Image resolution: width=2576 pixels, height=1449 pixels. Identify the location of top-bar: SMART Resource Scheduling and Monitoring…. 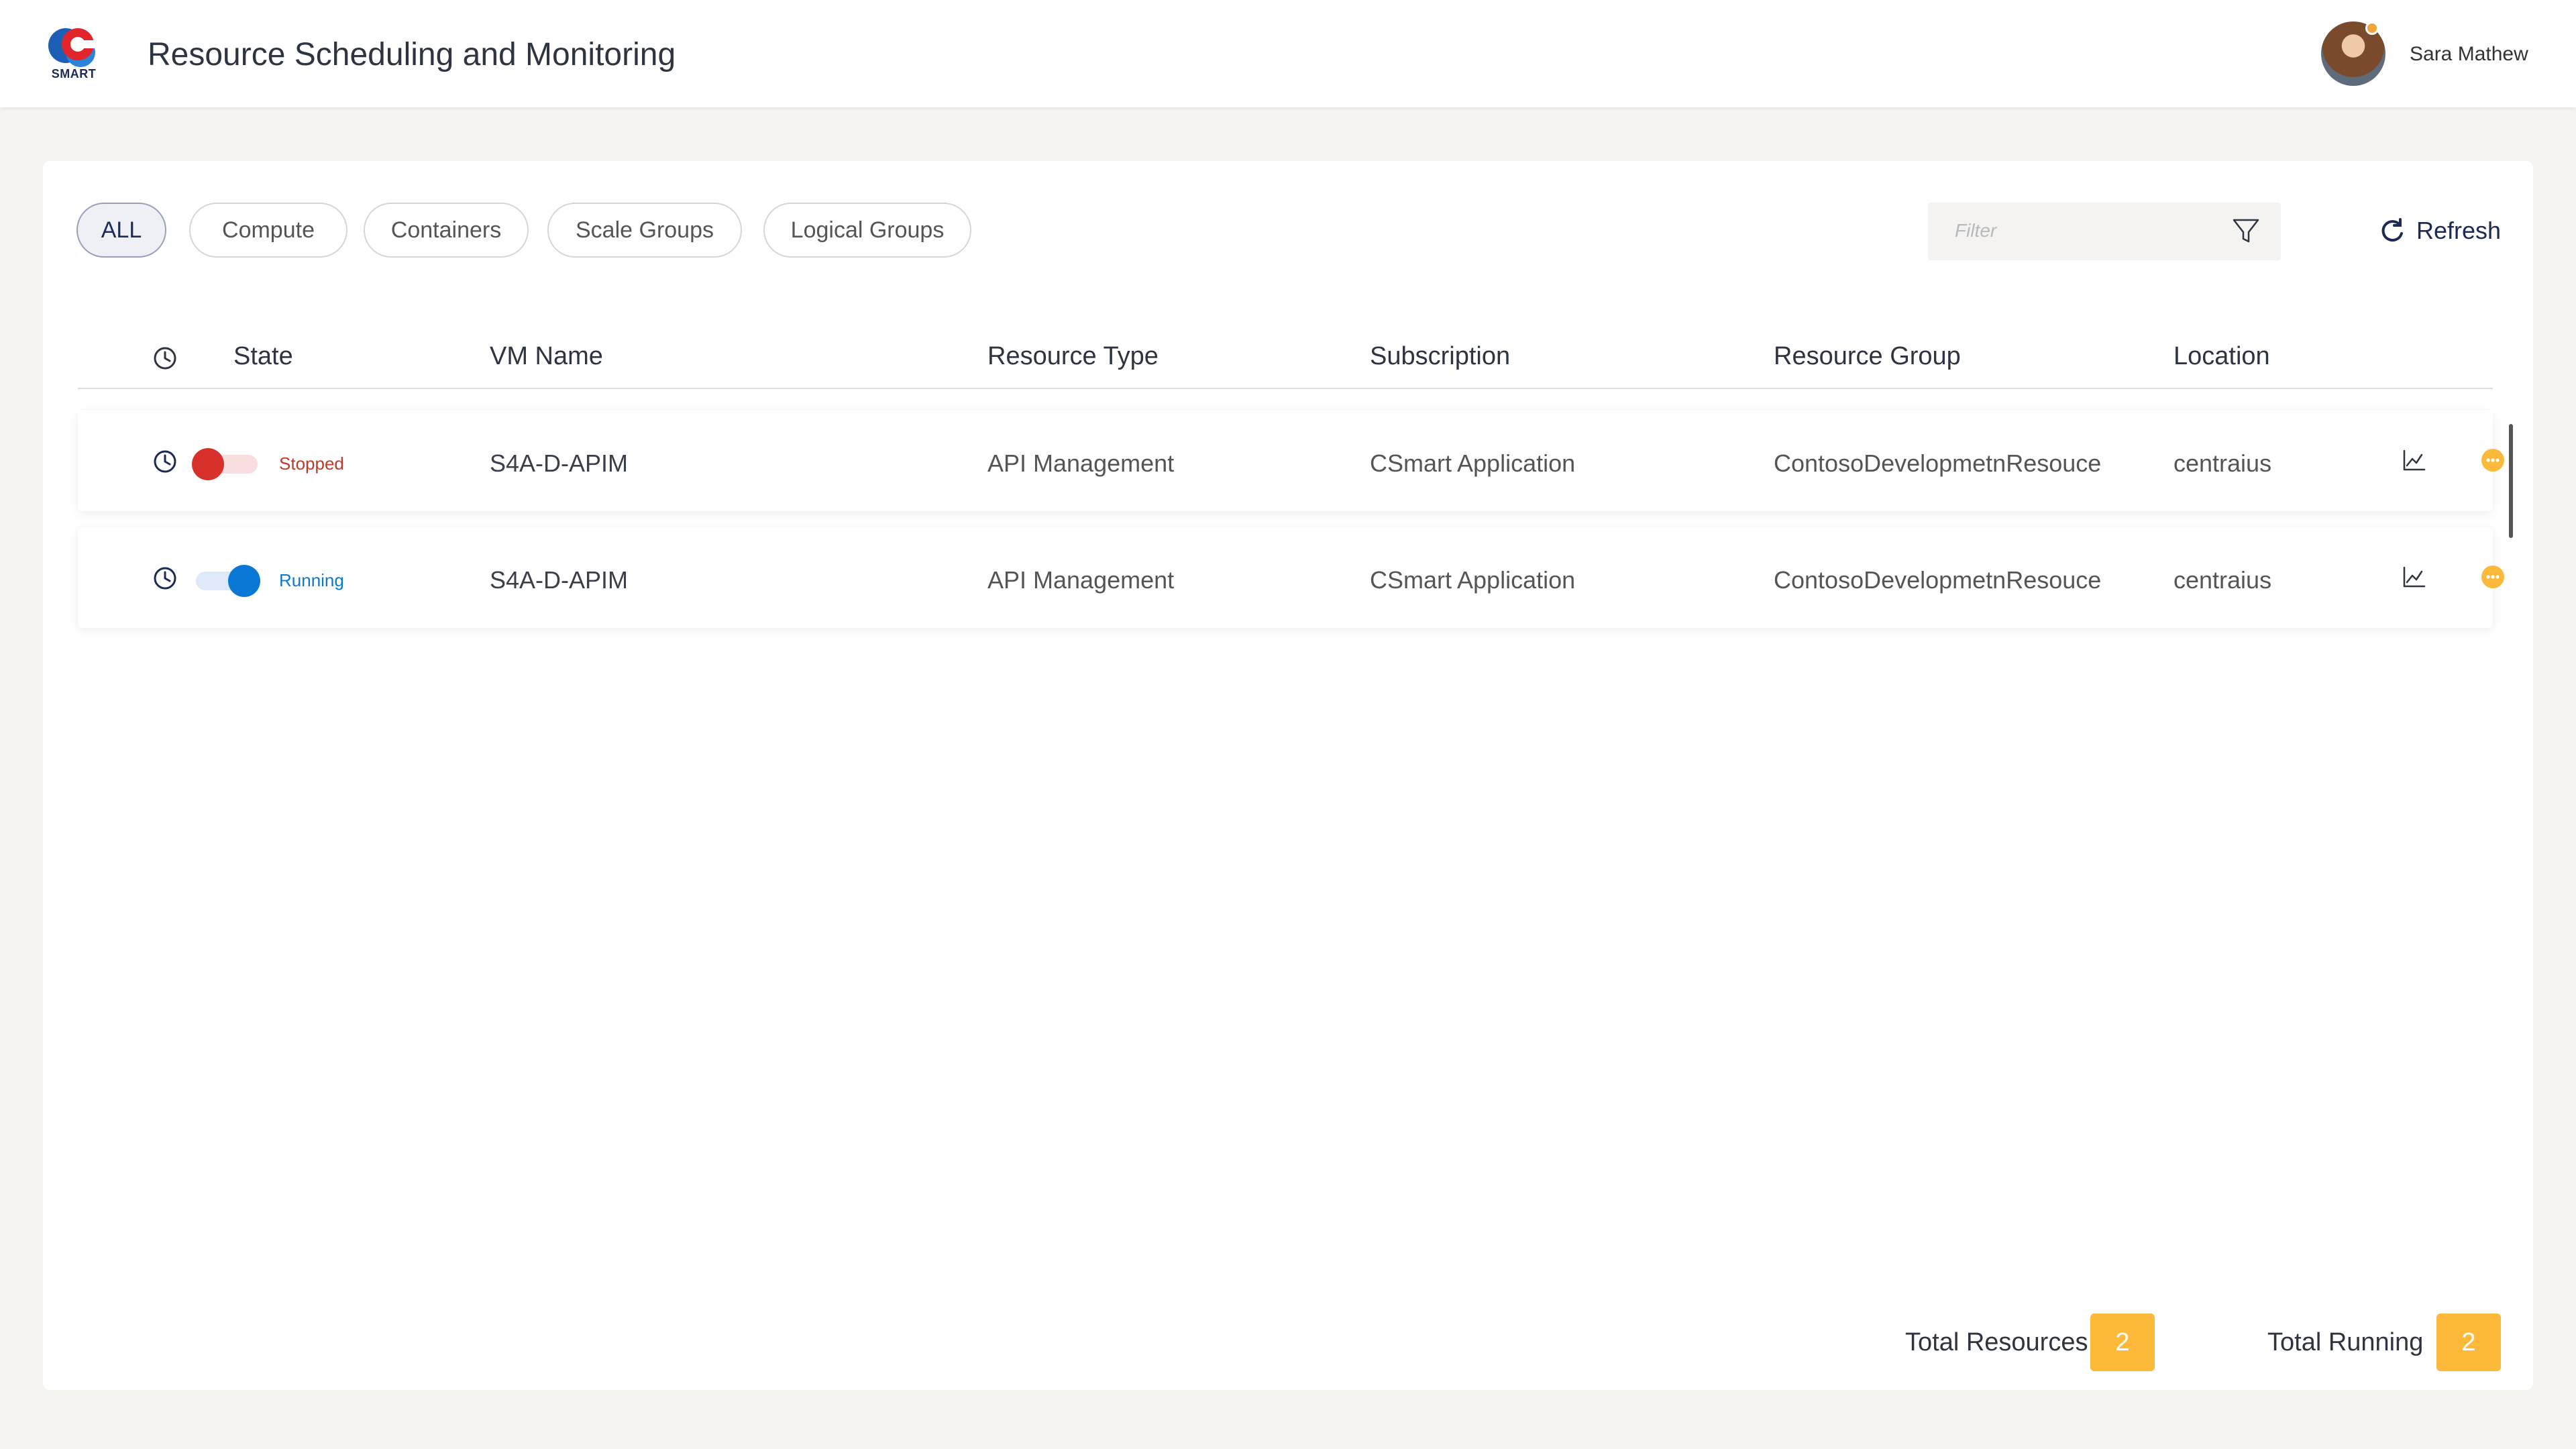
(1288, 53).